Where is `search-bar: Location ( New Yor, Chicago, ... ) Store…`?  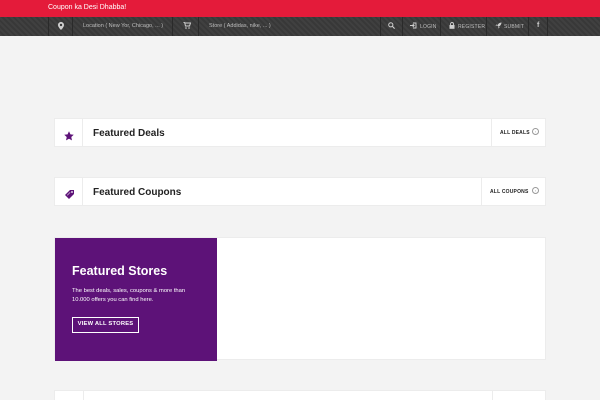
search-bar: Location ( New Yor, Chicago, ... ) Store… is located at coordinates (300, 26).